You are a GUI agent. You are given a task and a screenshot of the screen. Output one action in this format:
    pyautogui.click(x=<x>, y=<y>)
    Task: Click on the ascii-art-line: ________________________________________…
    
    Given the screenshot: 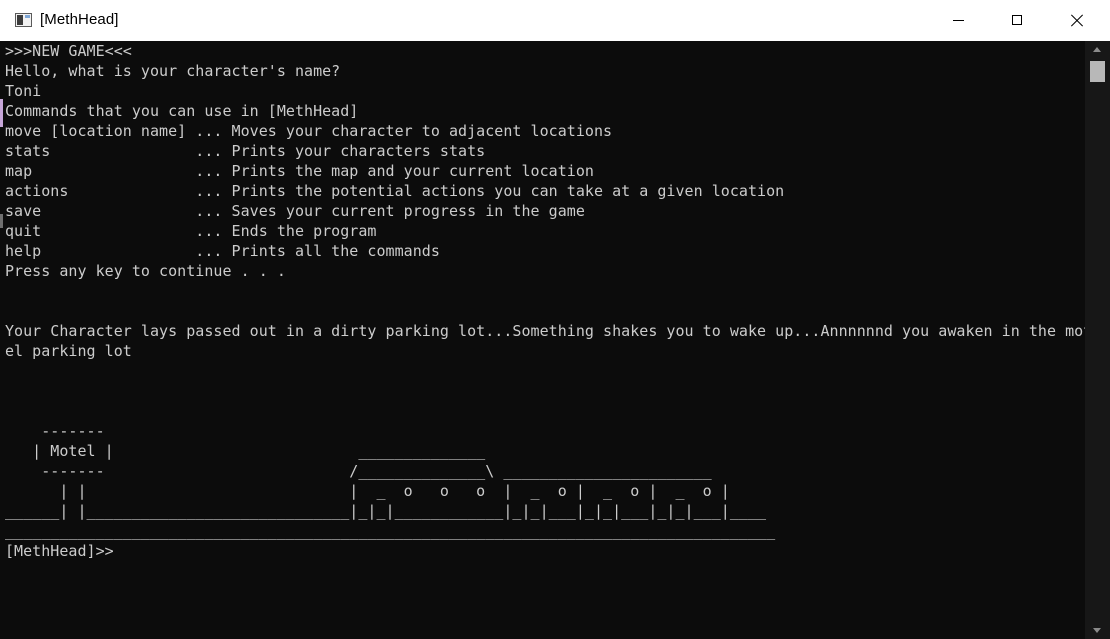 What is the action you would take?
    pyautogui.click(x=390, y=531)
    